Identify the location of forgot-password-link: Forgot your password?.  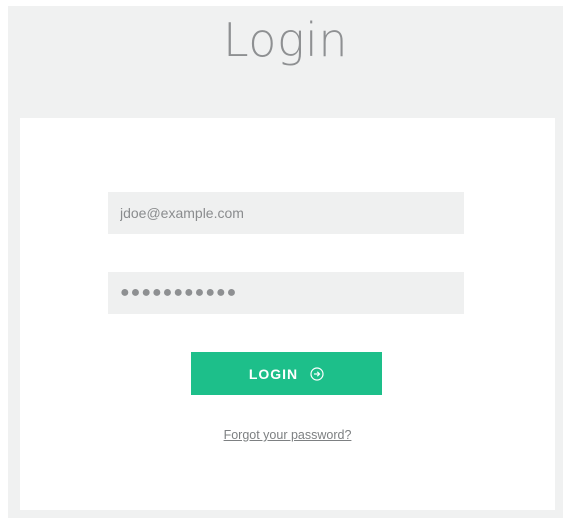
(288, 435).